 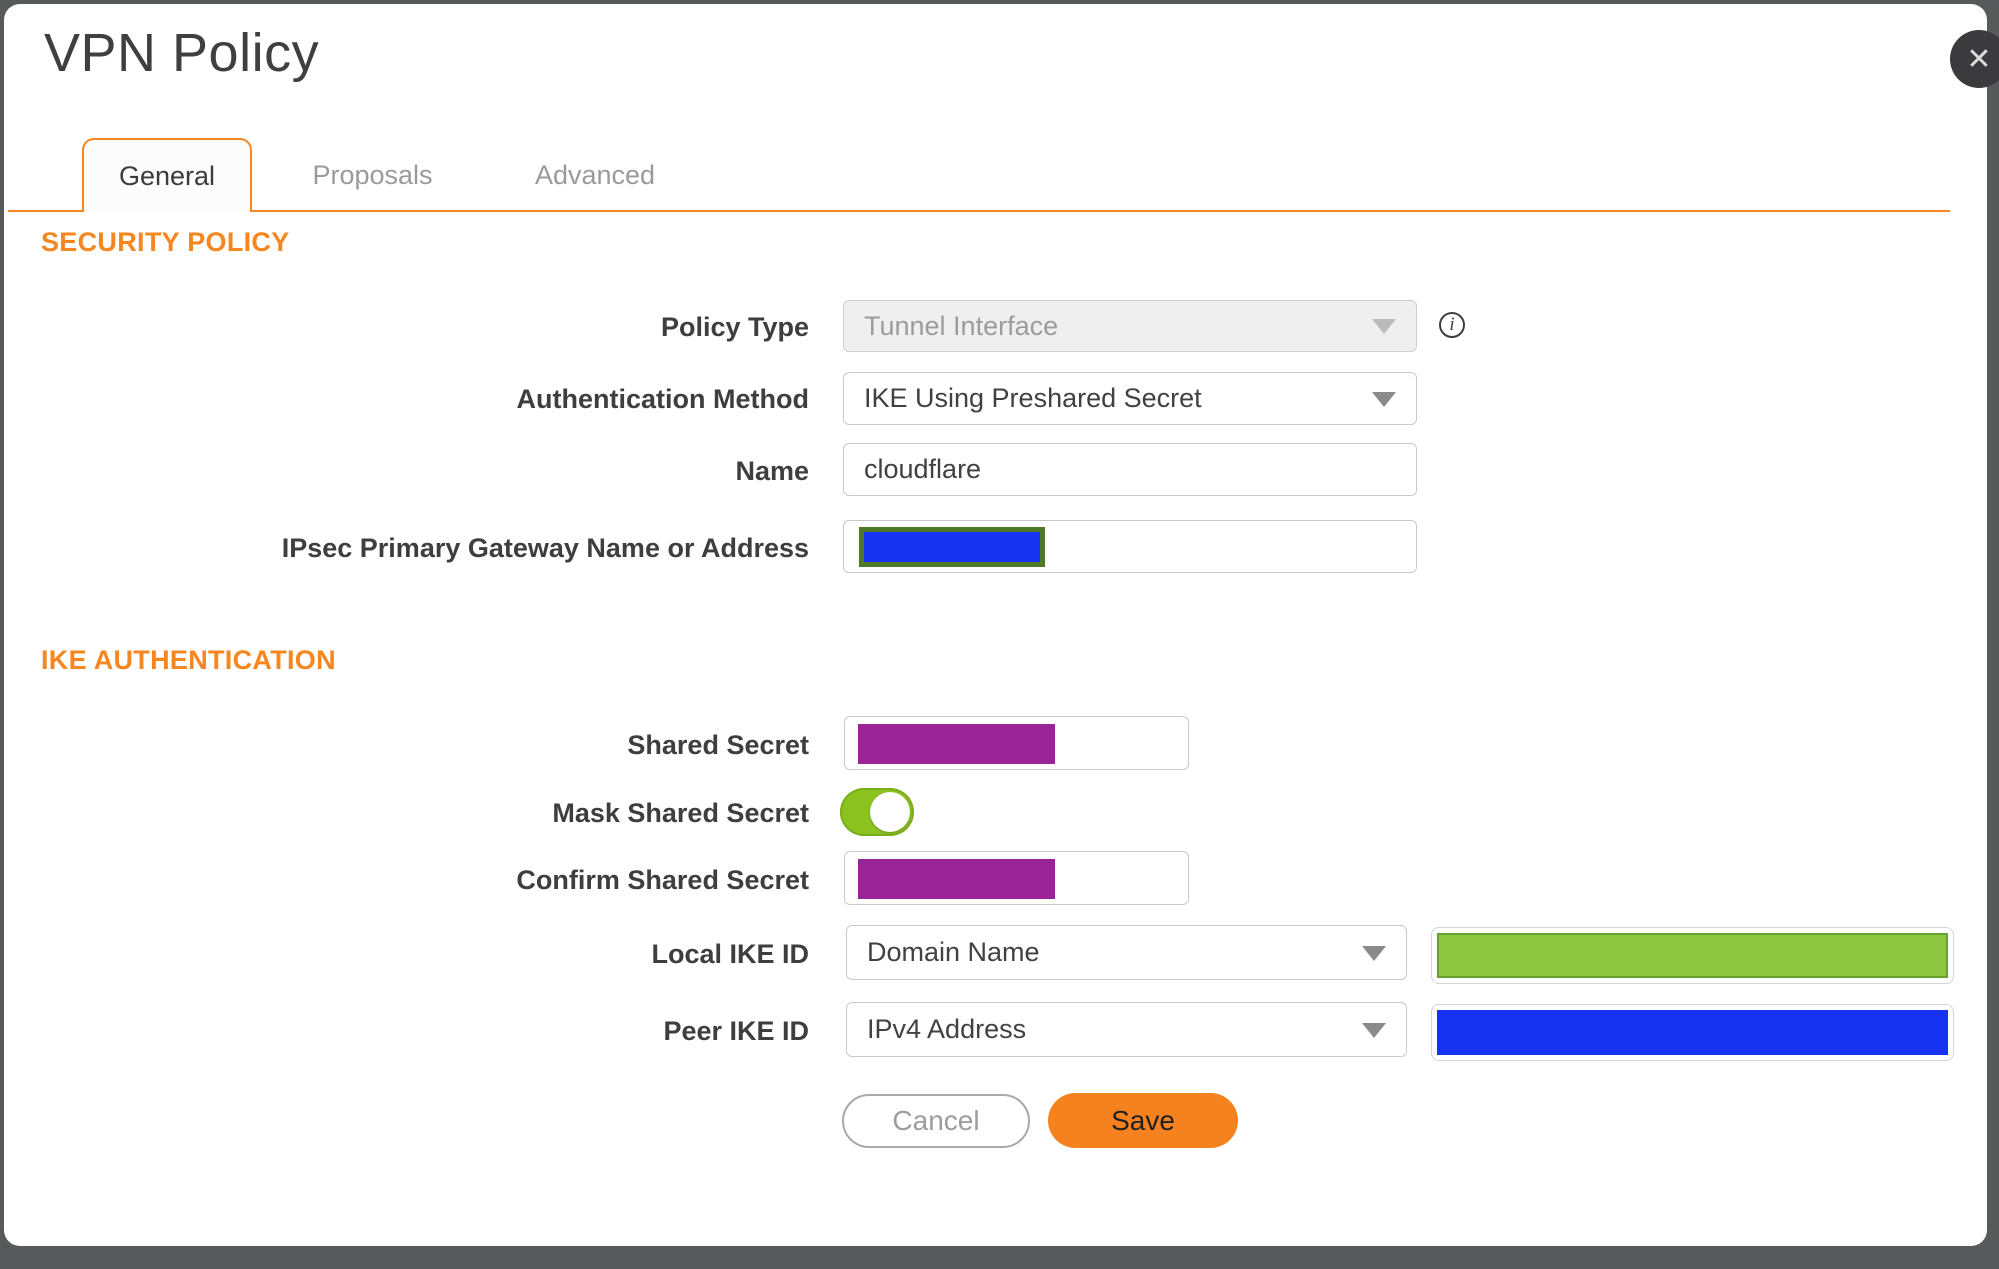 I want to click on name-label: Name, so click(x=772, y=471).